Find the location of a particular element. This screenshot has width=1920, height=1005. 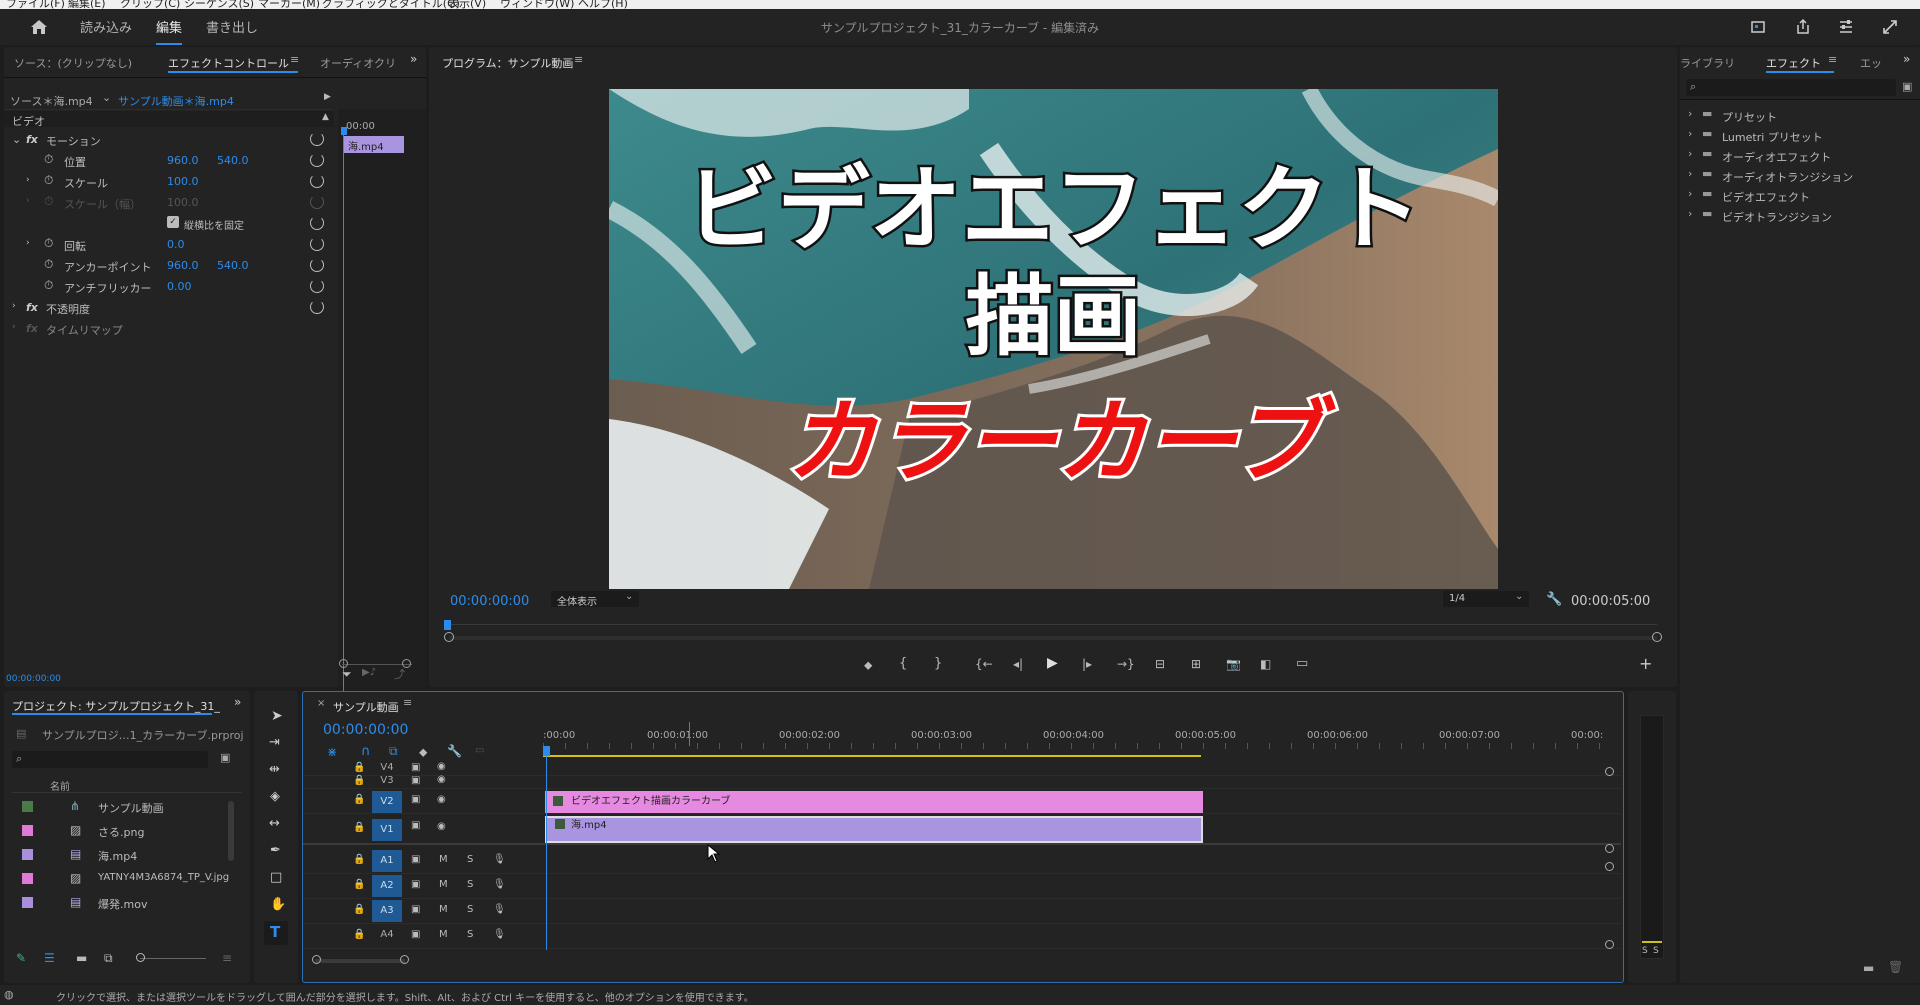

zoom-slider is located at coordinates (173, 958).